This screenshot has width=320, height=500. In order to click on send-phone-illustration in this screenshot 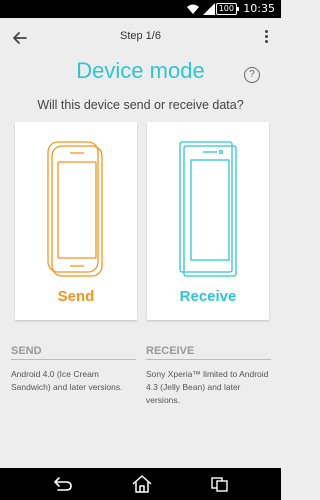, I will do `click(75, 209)`.